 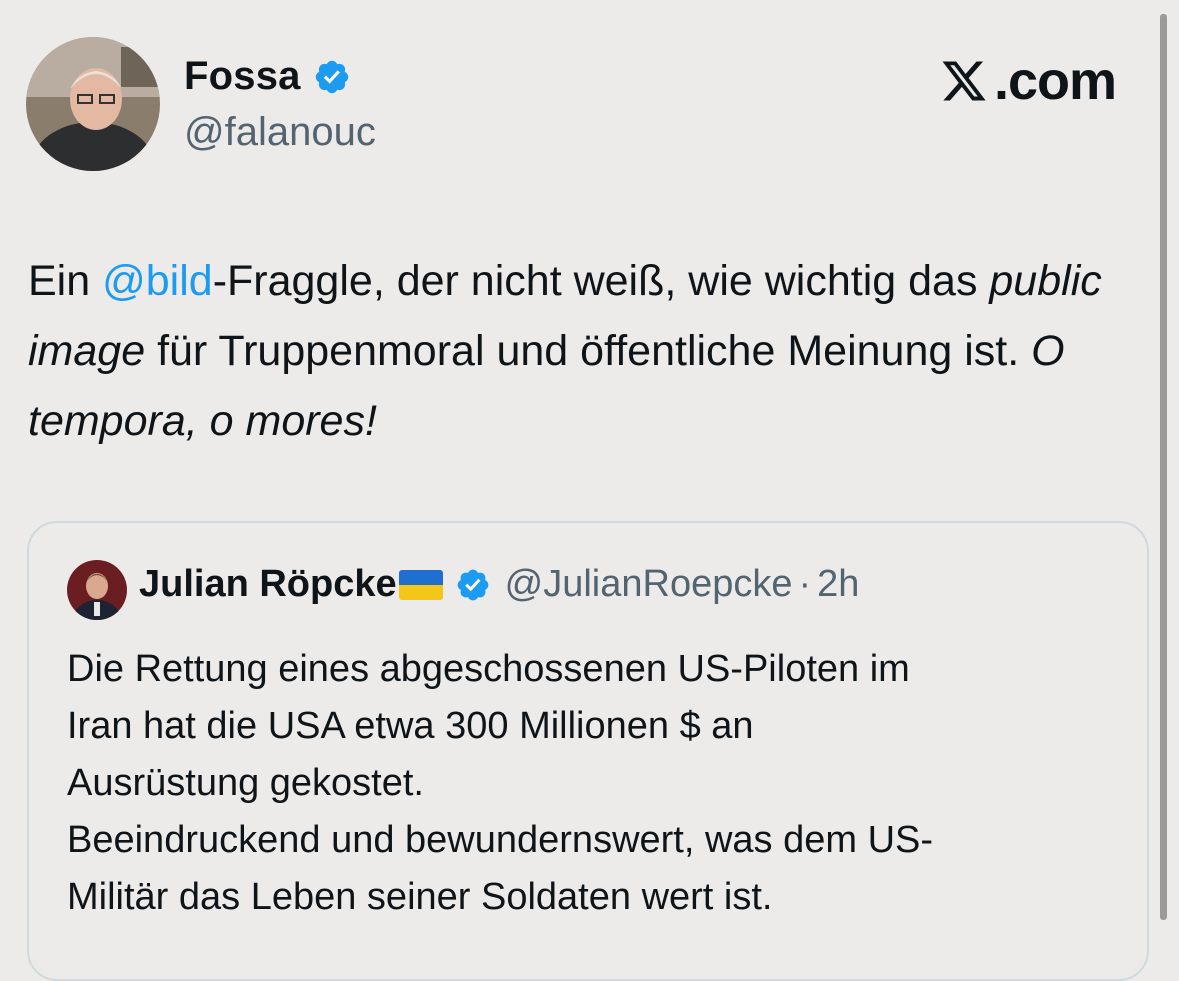 What do you see at coordinates (268, 584) in the screenshot?
I see `quoted-author-name: Julian Röpcke` at bounding box center [268, 584].